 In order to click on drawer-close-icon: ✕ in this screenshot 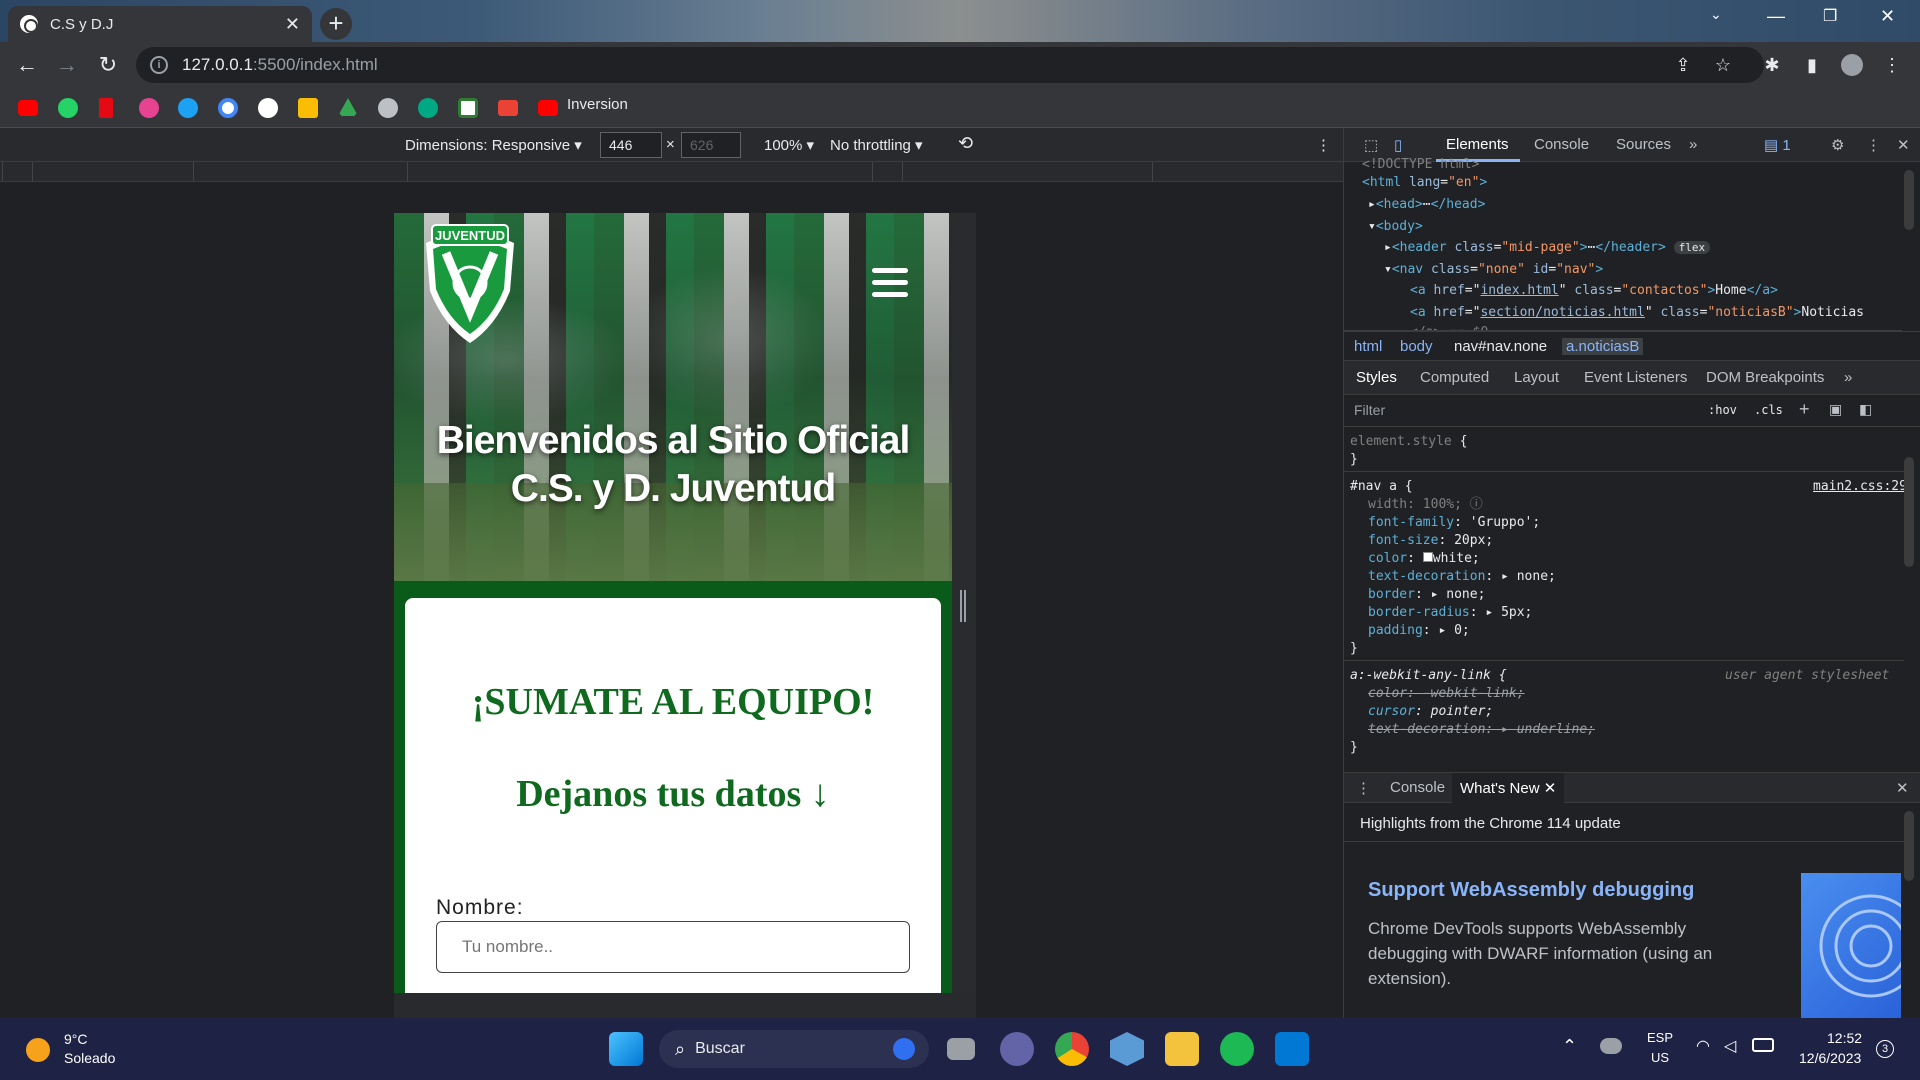, I will do `click(1902, 788)`.